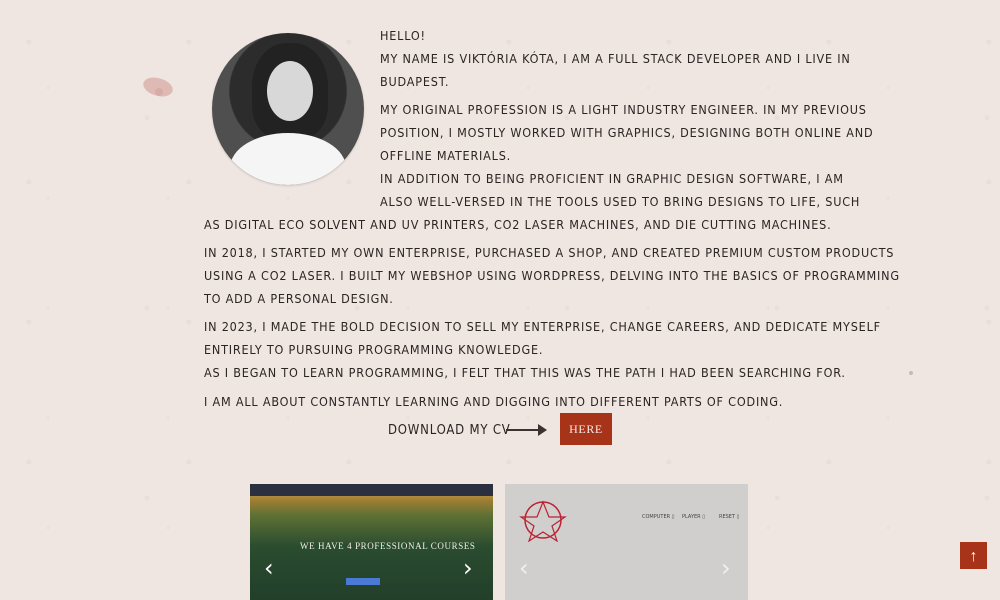 Image resolution: width=1000 pixels, height=600 pixels. I want to click on decorative-petal, so click(158, 87).